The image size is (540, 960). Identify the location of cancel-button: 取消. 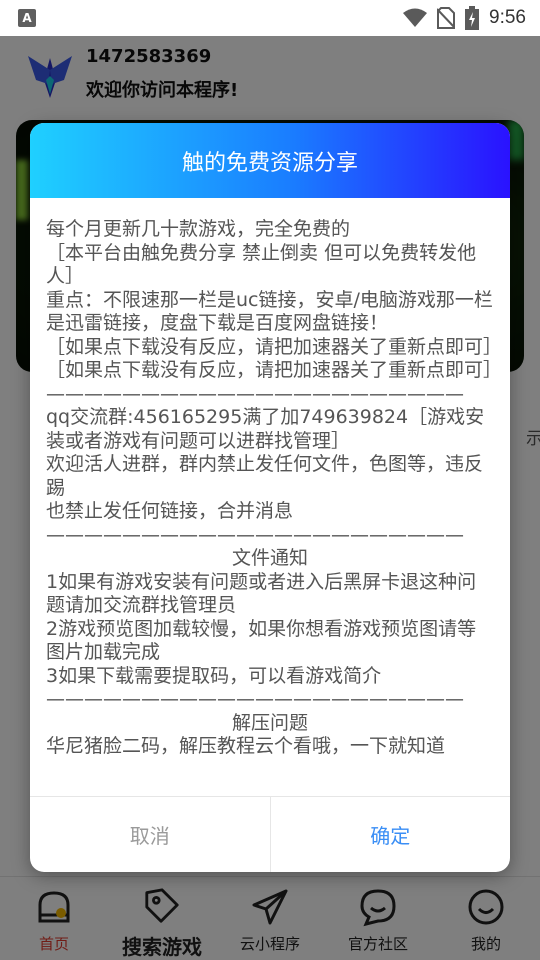
(150, 834).